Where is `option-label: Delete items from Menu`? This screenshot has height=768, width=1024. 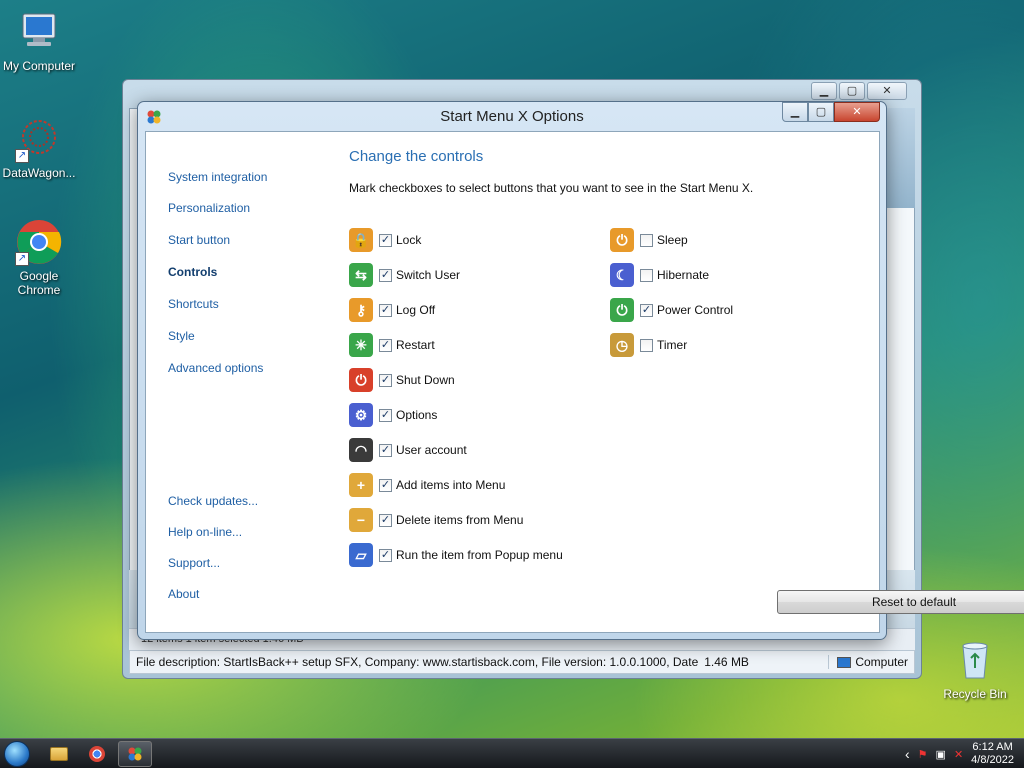
option-label: Delete items from Menu is located at coordinates (460, 520).